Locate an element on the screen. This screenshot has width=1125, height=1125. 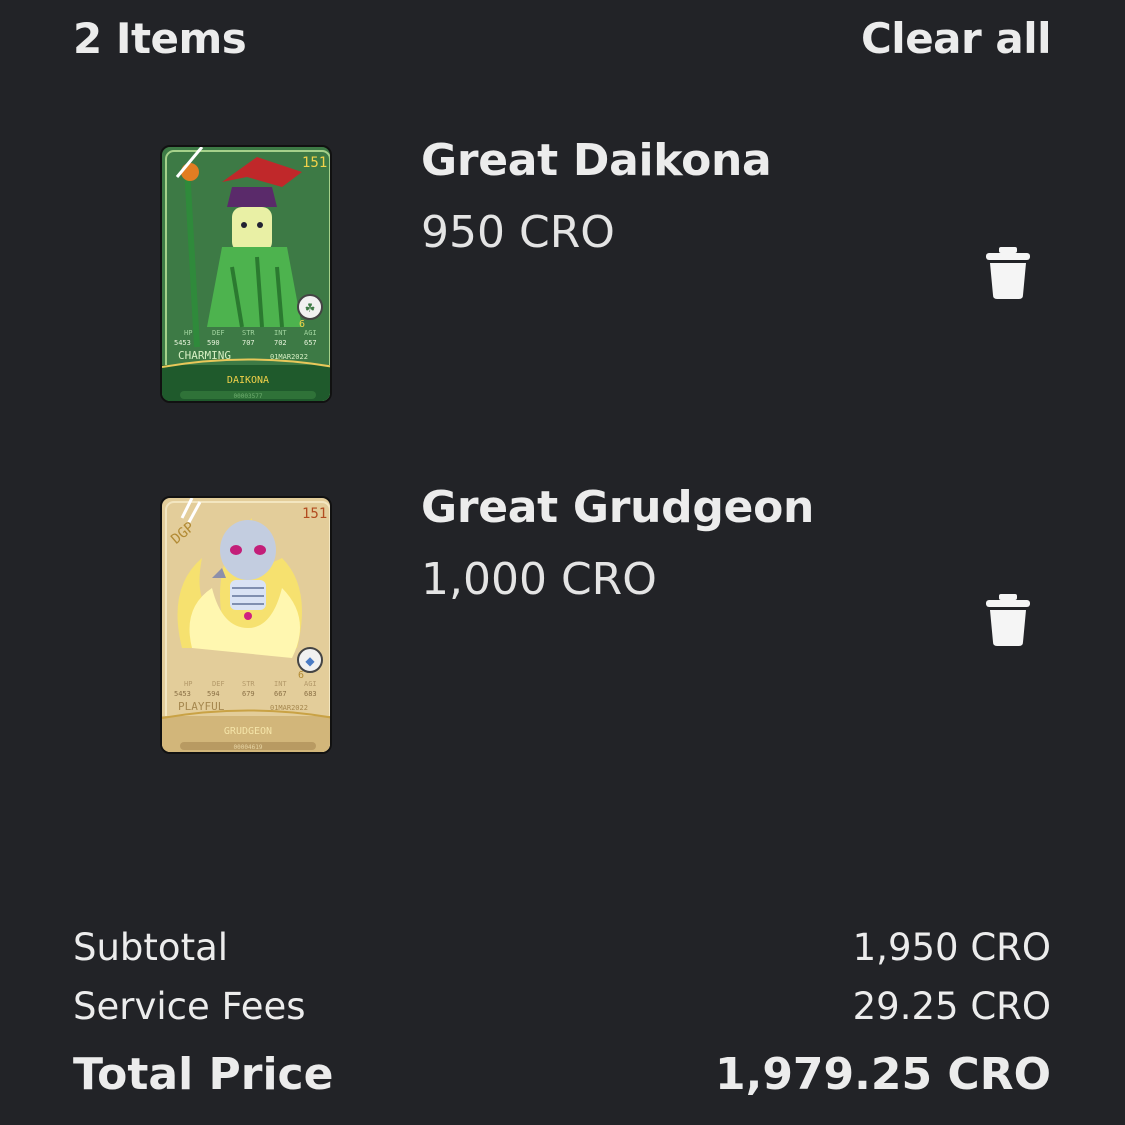
svg-text: 707 is located at coordinates (248, 343).